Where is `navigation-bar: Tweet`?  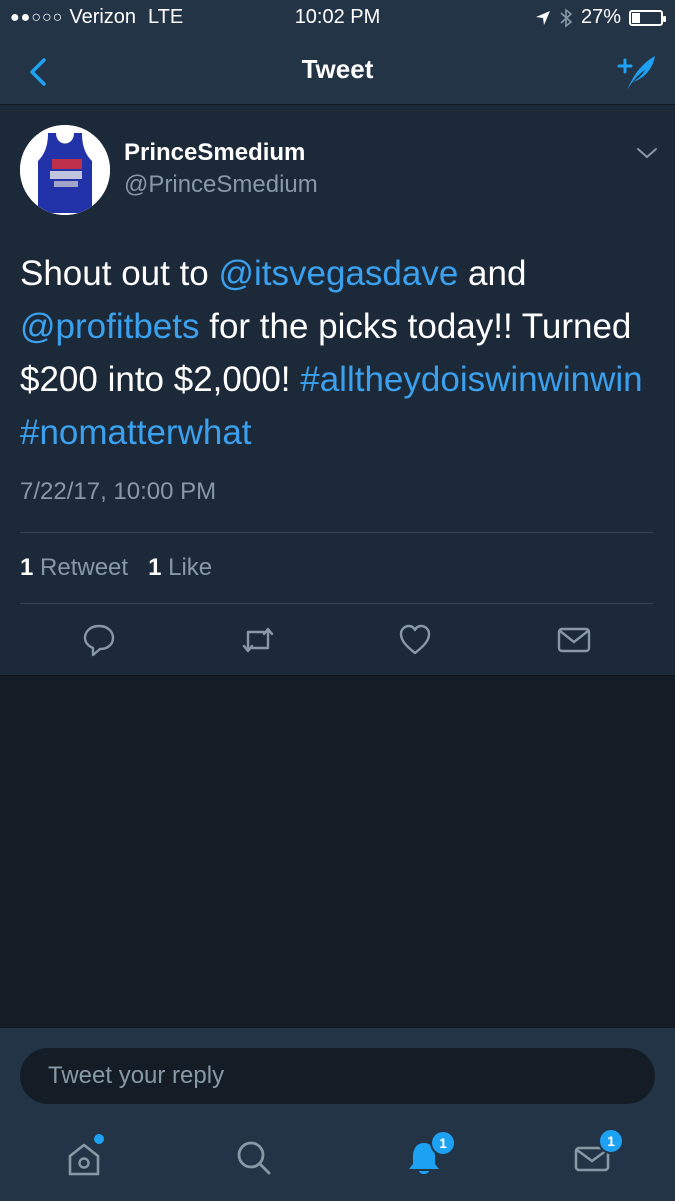
navigation-bar: Tweet is located at coordinates (337, 71).